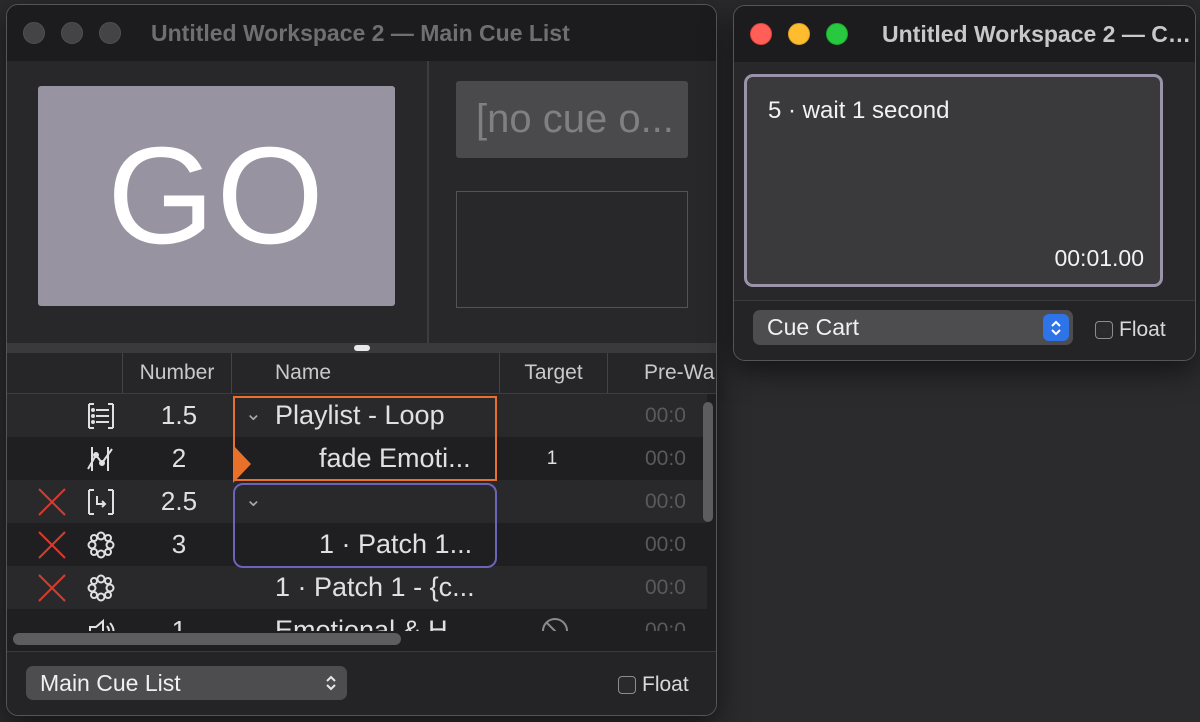 The width and height of the screenshot is (1200, 722). I want to click on playhead-marker-icon, so click(242, 464).